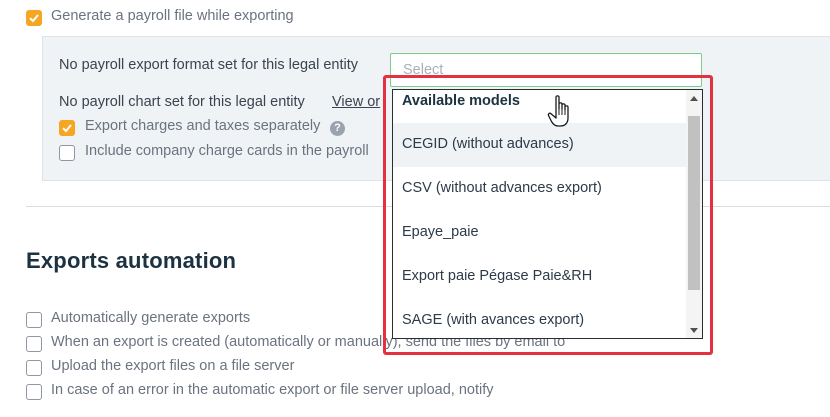  What do you see at coordinates (34, 392) in the screenshot?
I see `notify-error-checkbox` at bounding box center [34, 392].